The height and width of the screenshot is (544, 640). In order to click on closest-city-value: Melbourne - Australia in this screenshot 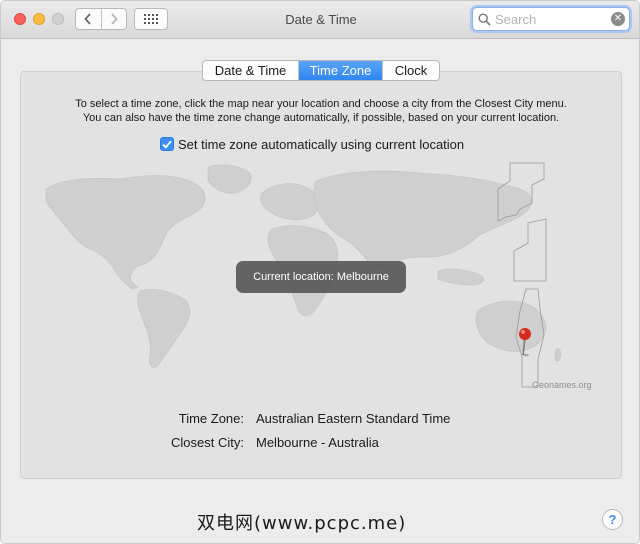, I will do `click(317, 442)`.